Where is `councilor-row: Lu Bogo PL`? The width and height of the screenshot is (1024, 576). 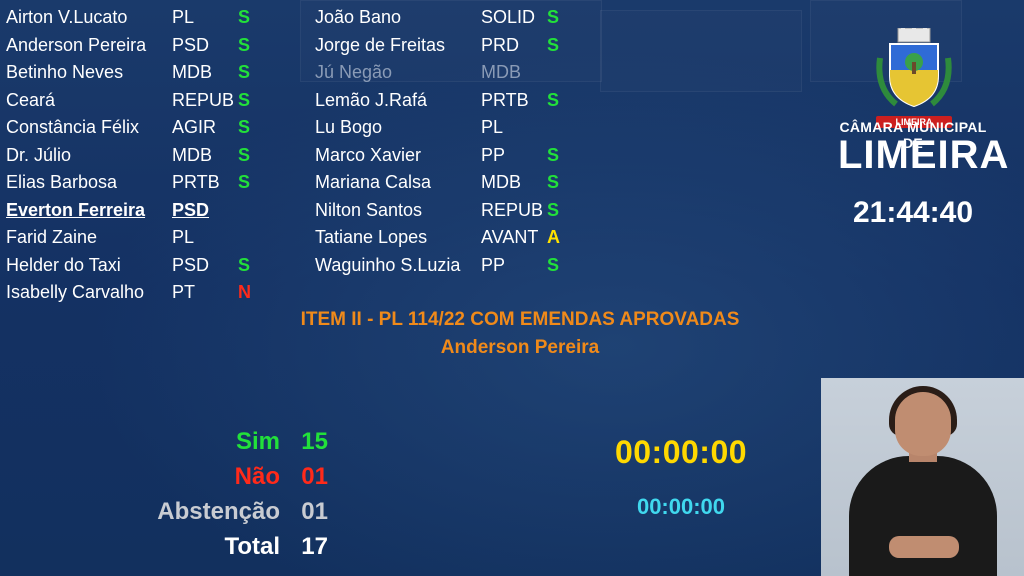
councilor-row: Lu Bogo PL is located at coordinates (465, 128).